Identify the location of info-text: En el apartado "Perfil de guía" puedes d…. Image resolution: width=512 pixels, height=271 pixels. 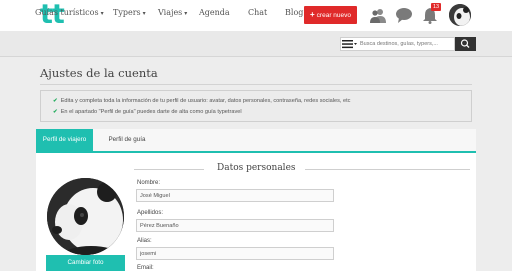
(151, 112).